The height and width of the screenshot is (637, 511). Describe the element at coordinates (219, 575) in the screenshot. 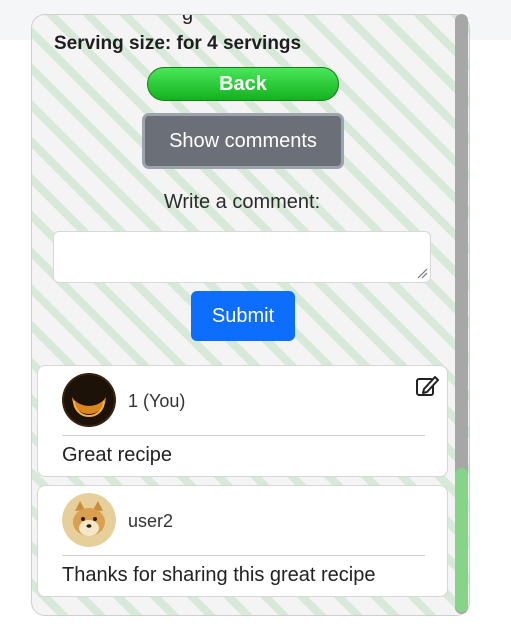

I see `comment-text: Thanks for sharing this great recipe` at that location.